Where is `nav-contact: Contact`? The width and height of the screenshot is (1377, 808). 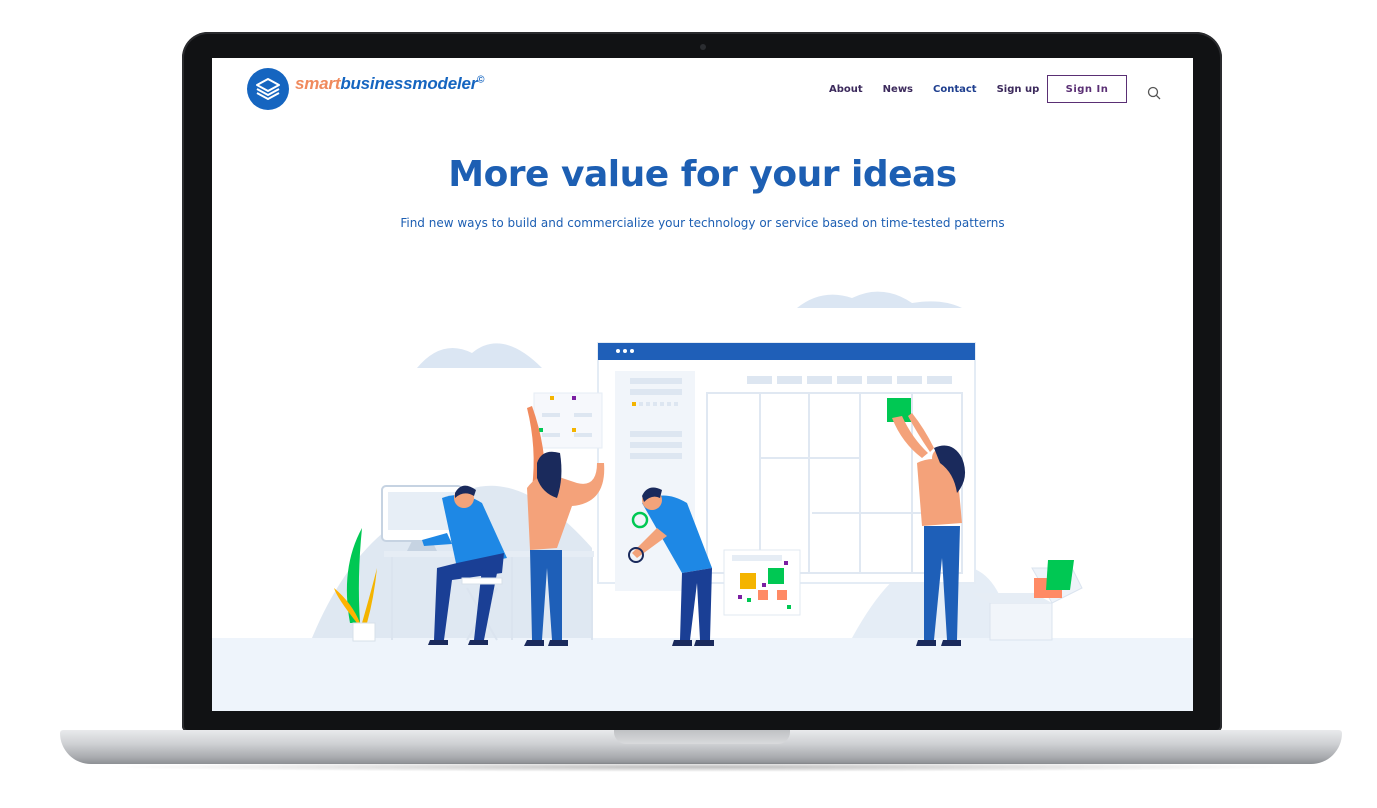
nav-contact: Contact is located at coordinates (955, 89).